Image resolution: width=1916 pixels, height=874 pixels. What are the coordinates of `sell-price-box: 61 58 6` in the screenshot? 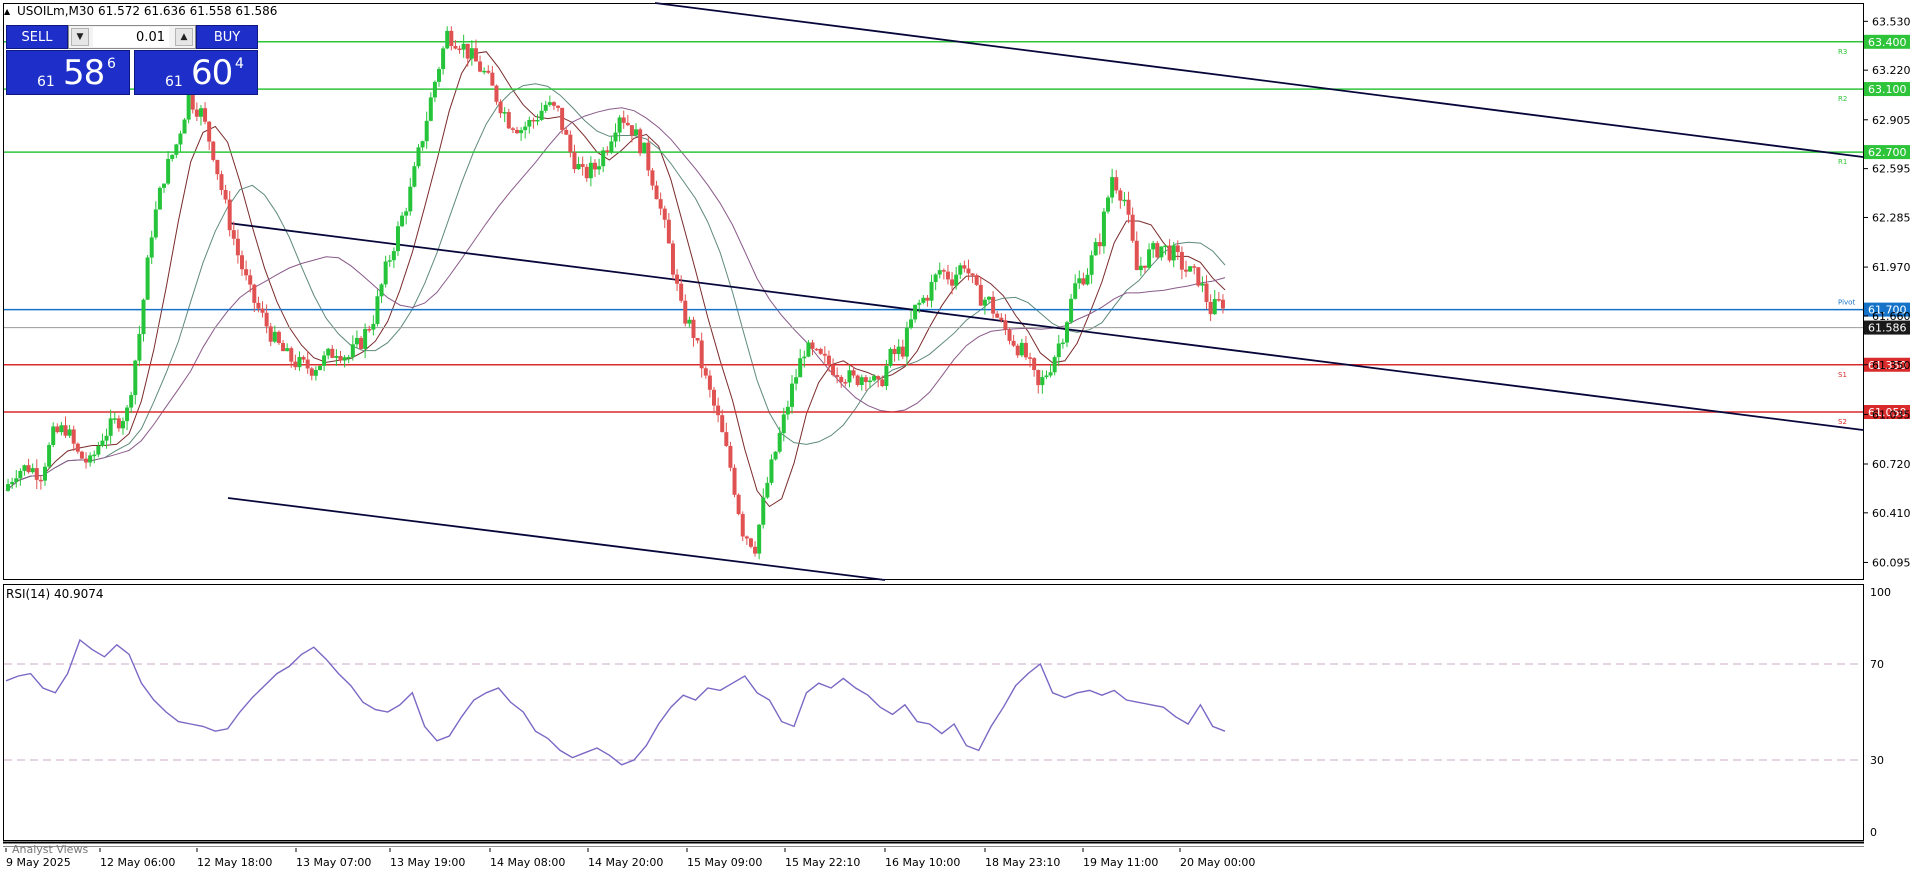 It's located at (68, 72).